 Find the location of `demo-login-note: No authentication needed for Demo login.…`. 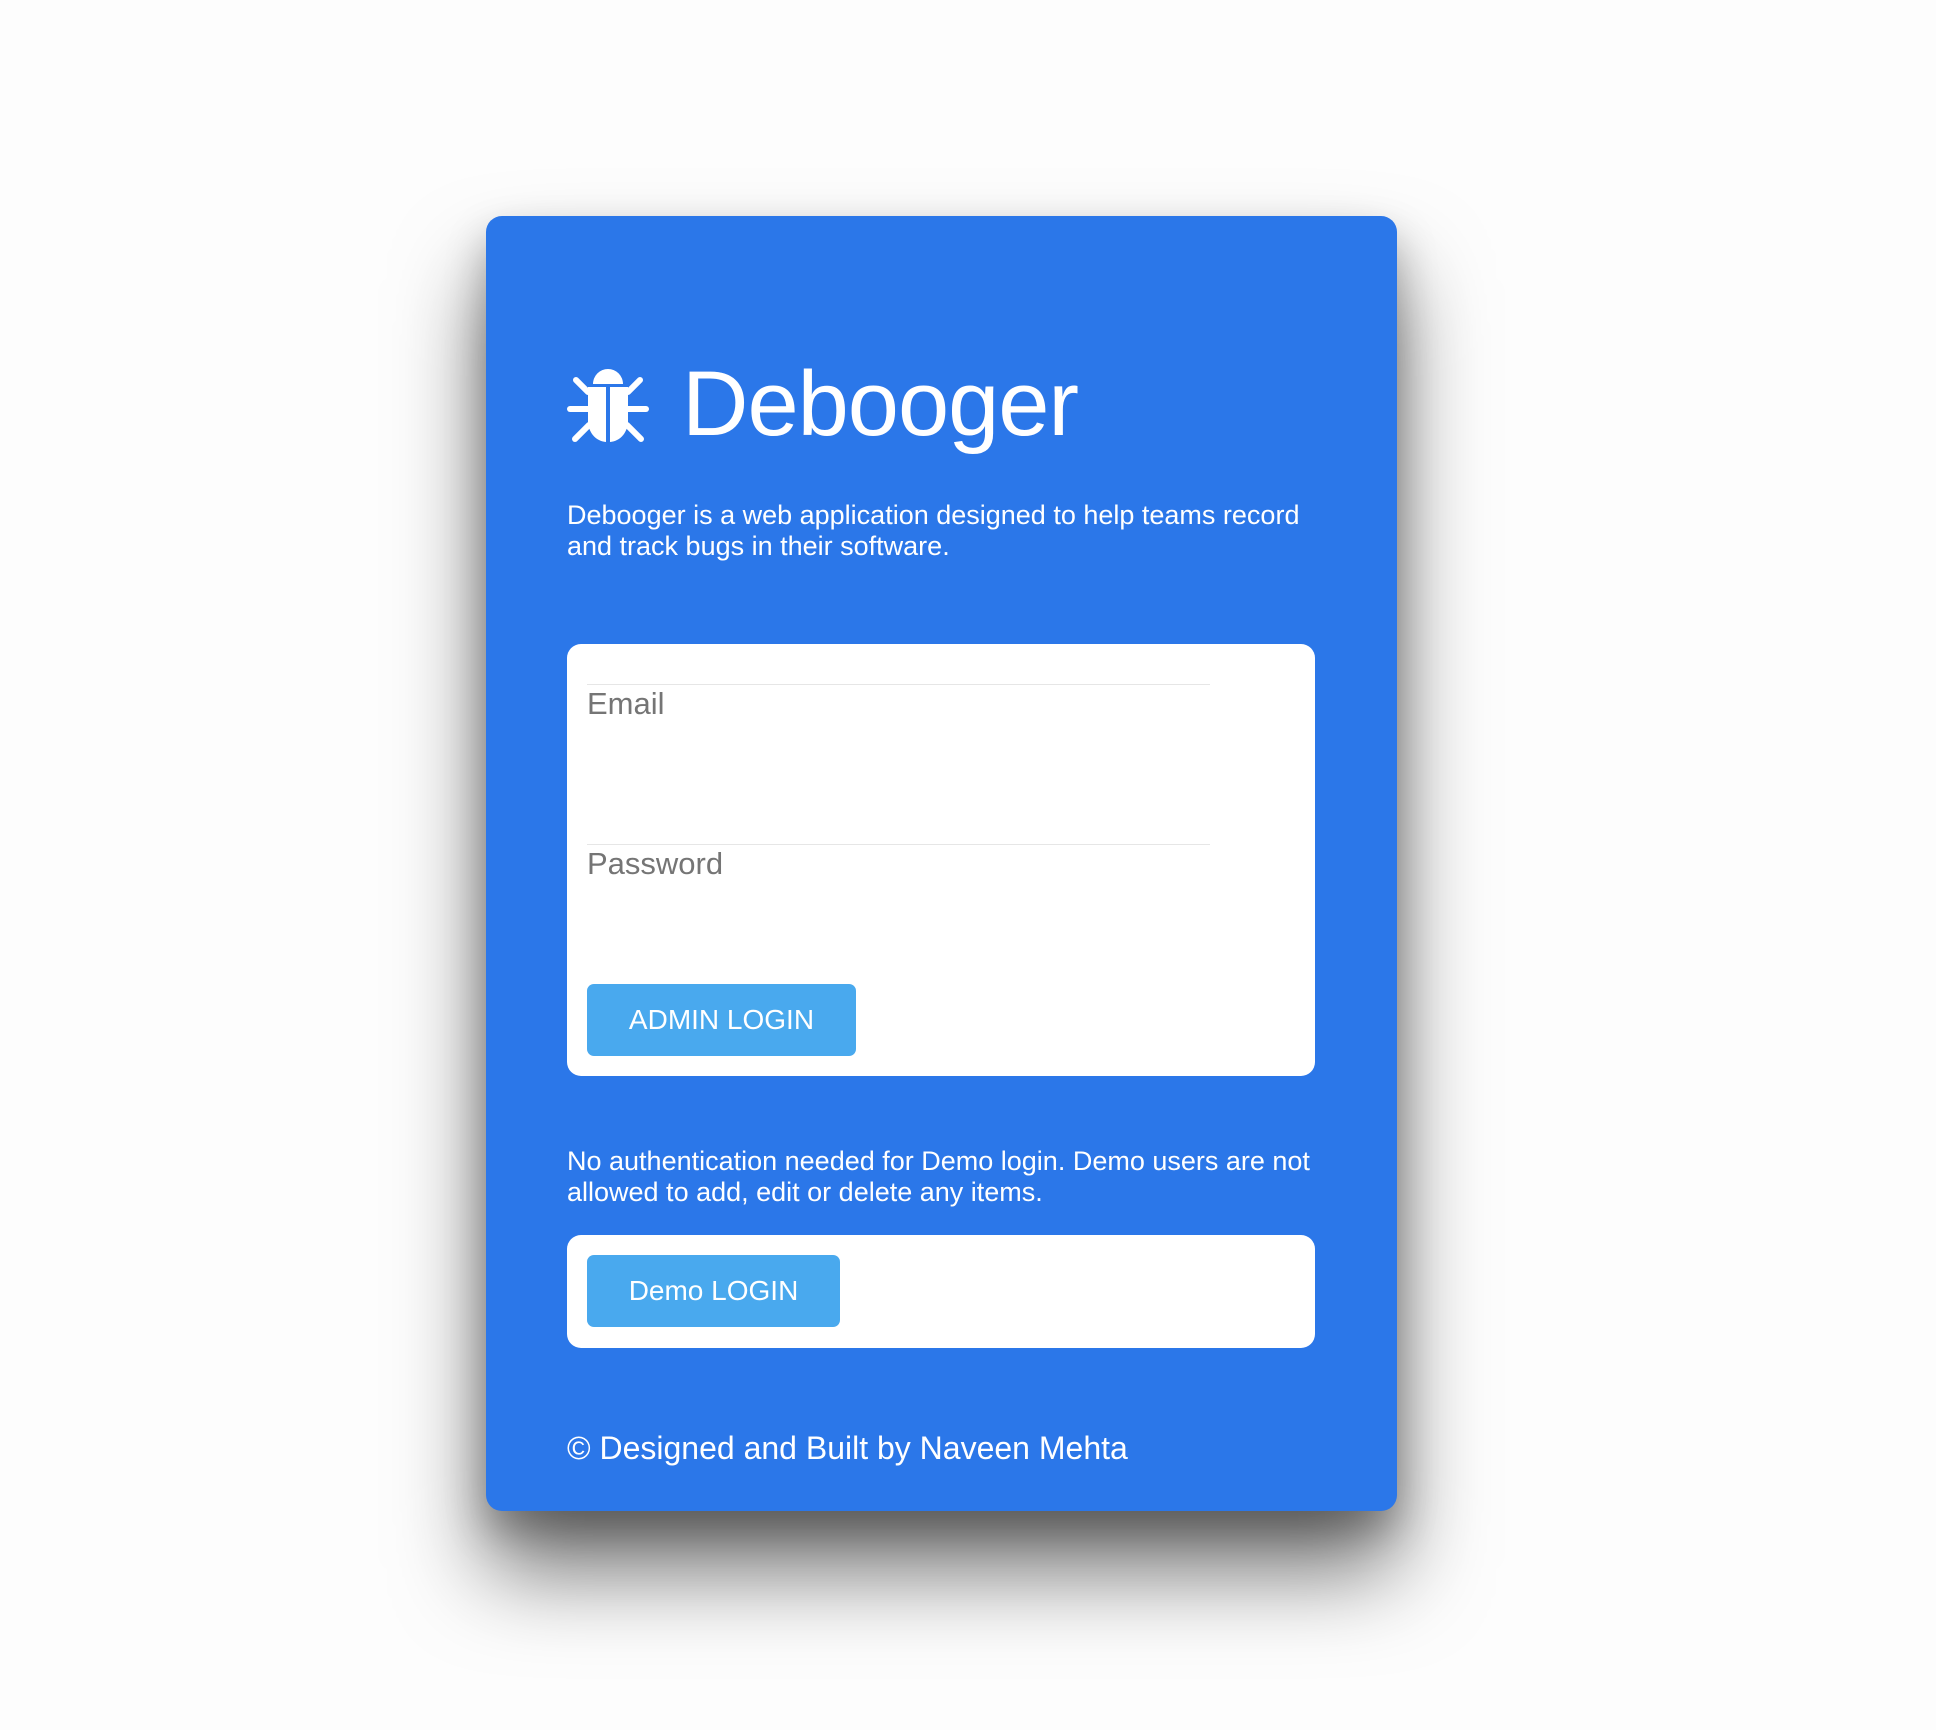

demo-login-note: No authentication needed for Demo login.… is located at coordinates (938, 1176).